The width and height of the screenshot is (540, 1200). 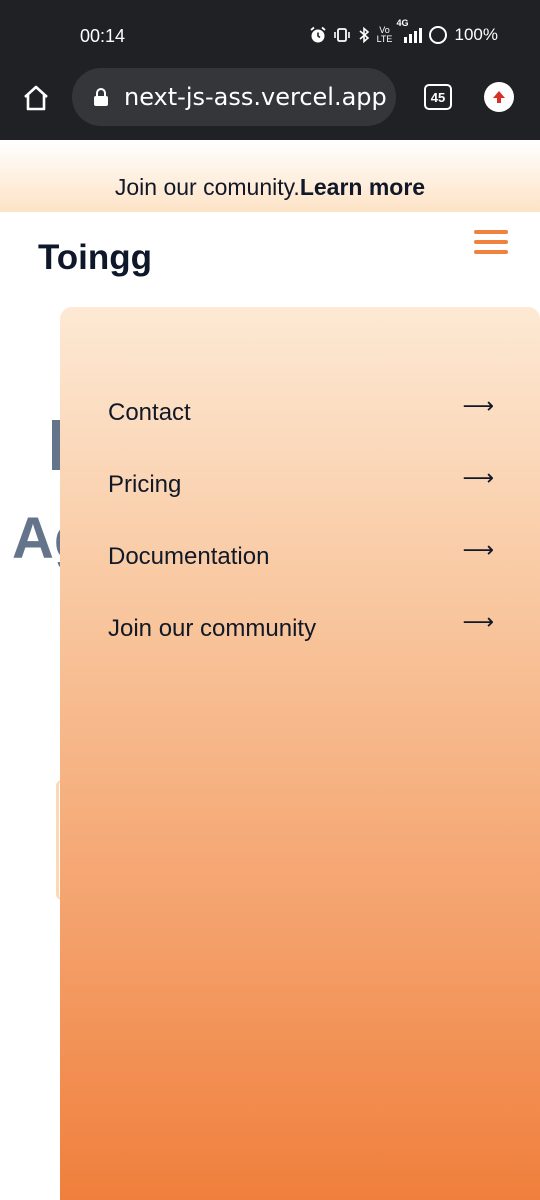 I want to click on hamburger-menu-icon, so click(x=492, y=242).